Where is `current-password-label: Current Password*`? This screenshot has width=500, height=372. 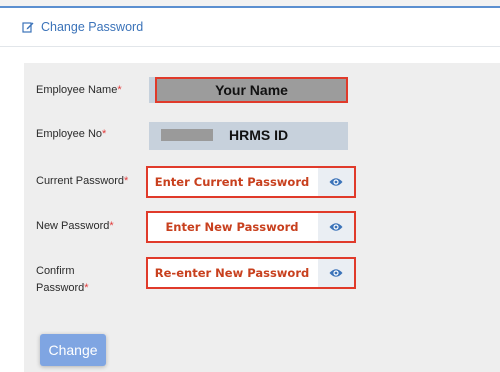 current-password-label: Current Password* is located at coordinates (82, 181).